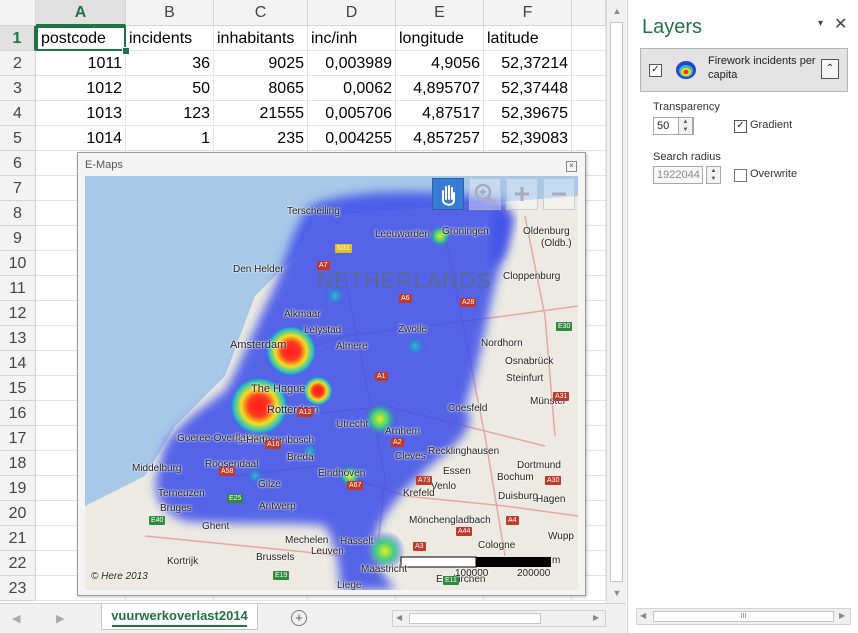 This screenshot has width=858, height=633. I want to click on row-header-2: 2, so click(18, 63).